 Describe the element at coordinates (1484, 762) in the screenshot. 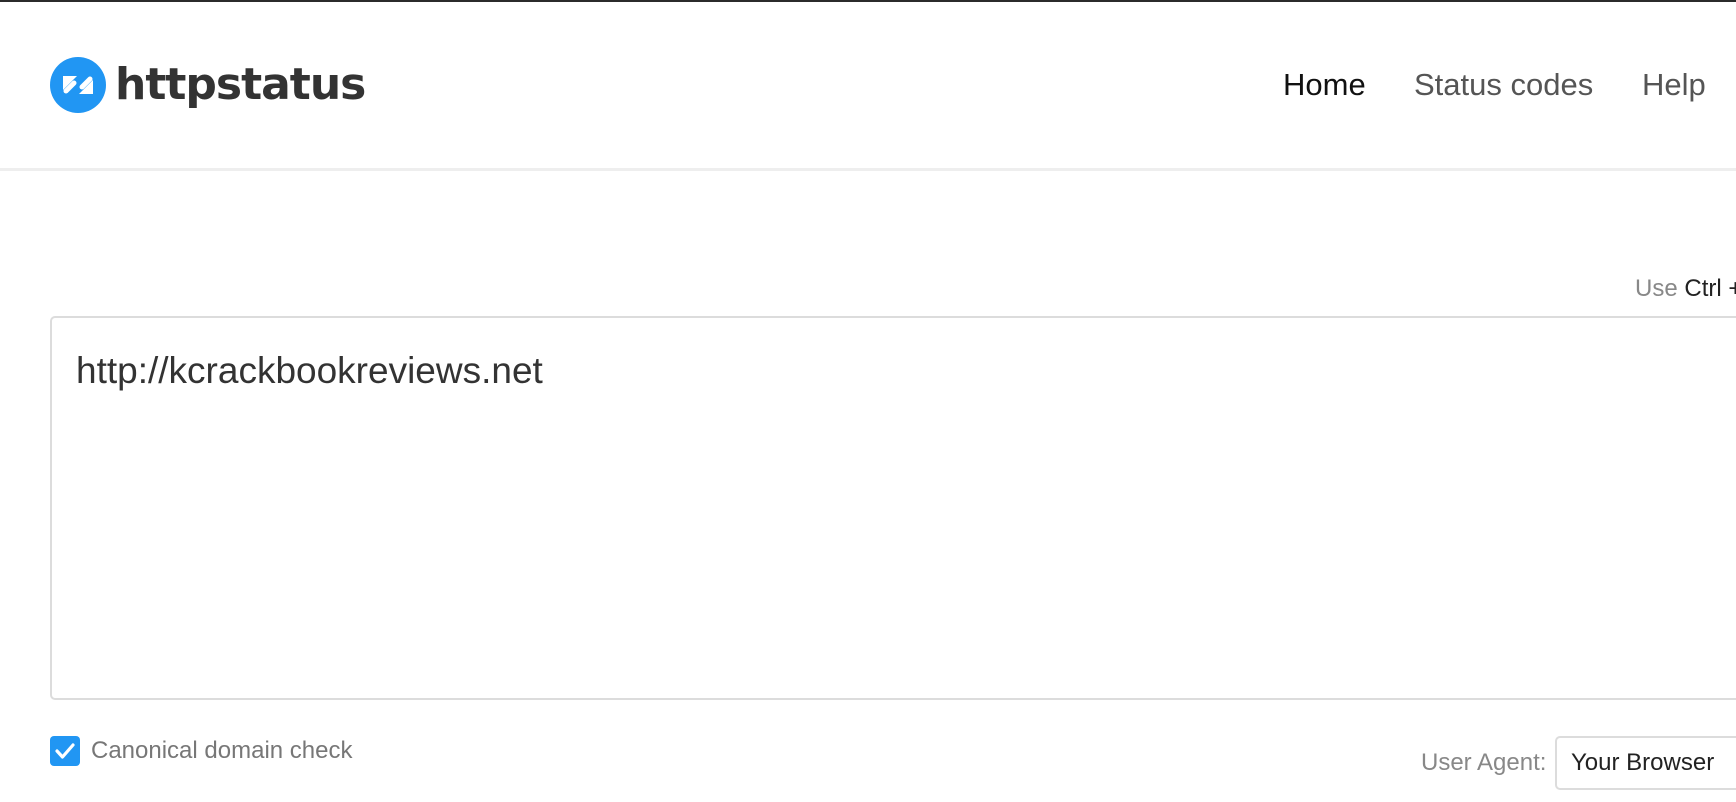

I see `user-agent-label: User Agent:` at that location.